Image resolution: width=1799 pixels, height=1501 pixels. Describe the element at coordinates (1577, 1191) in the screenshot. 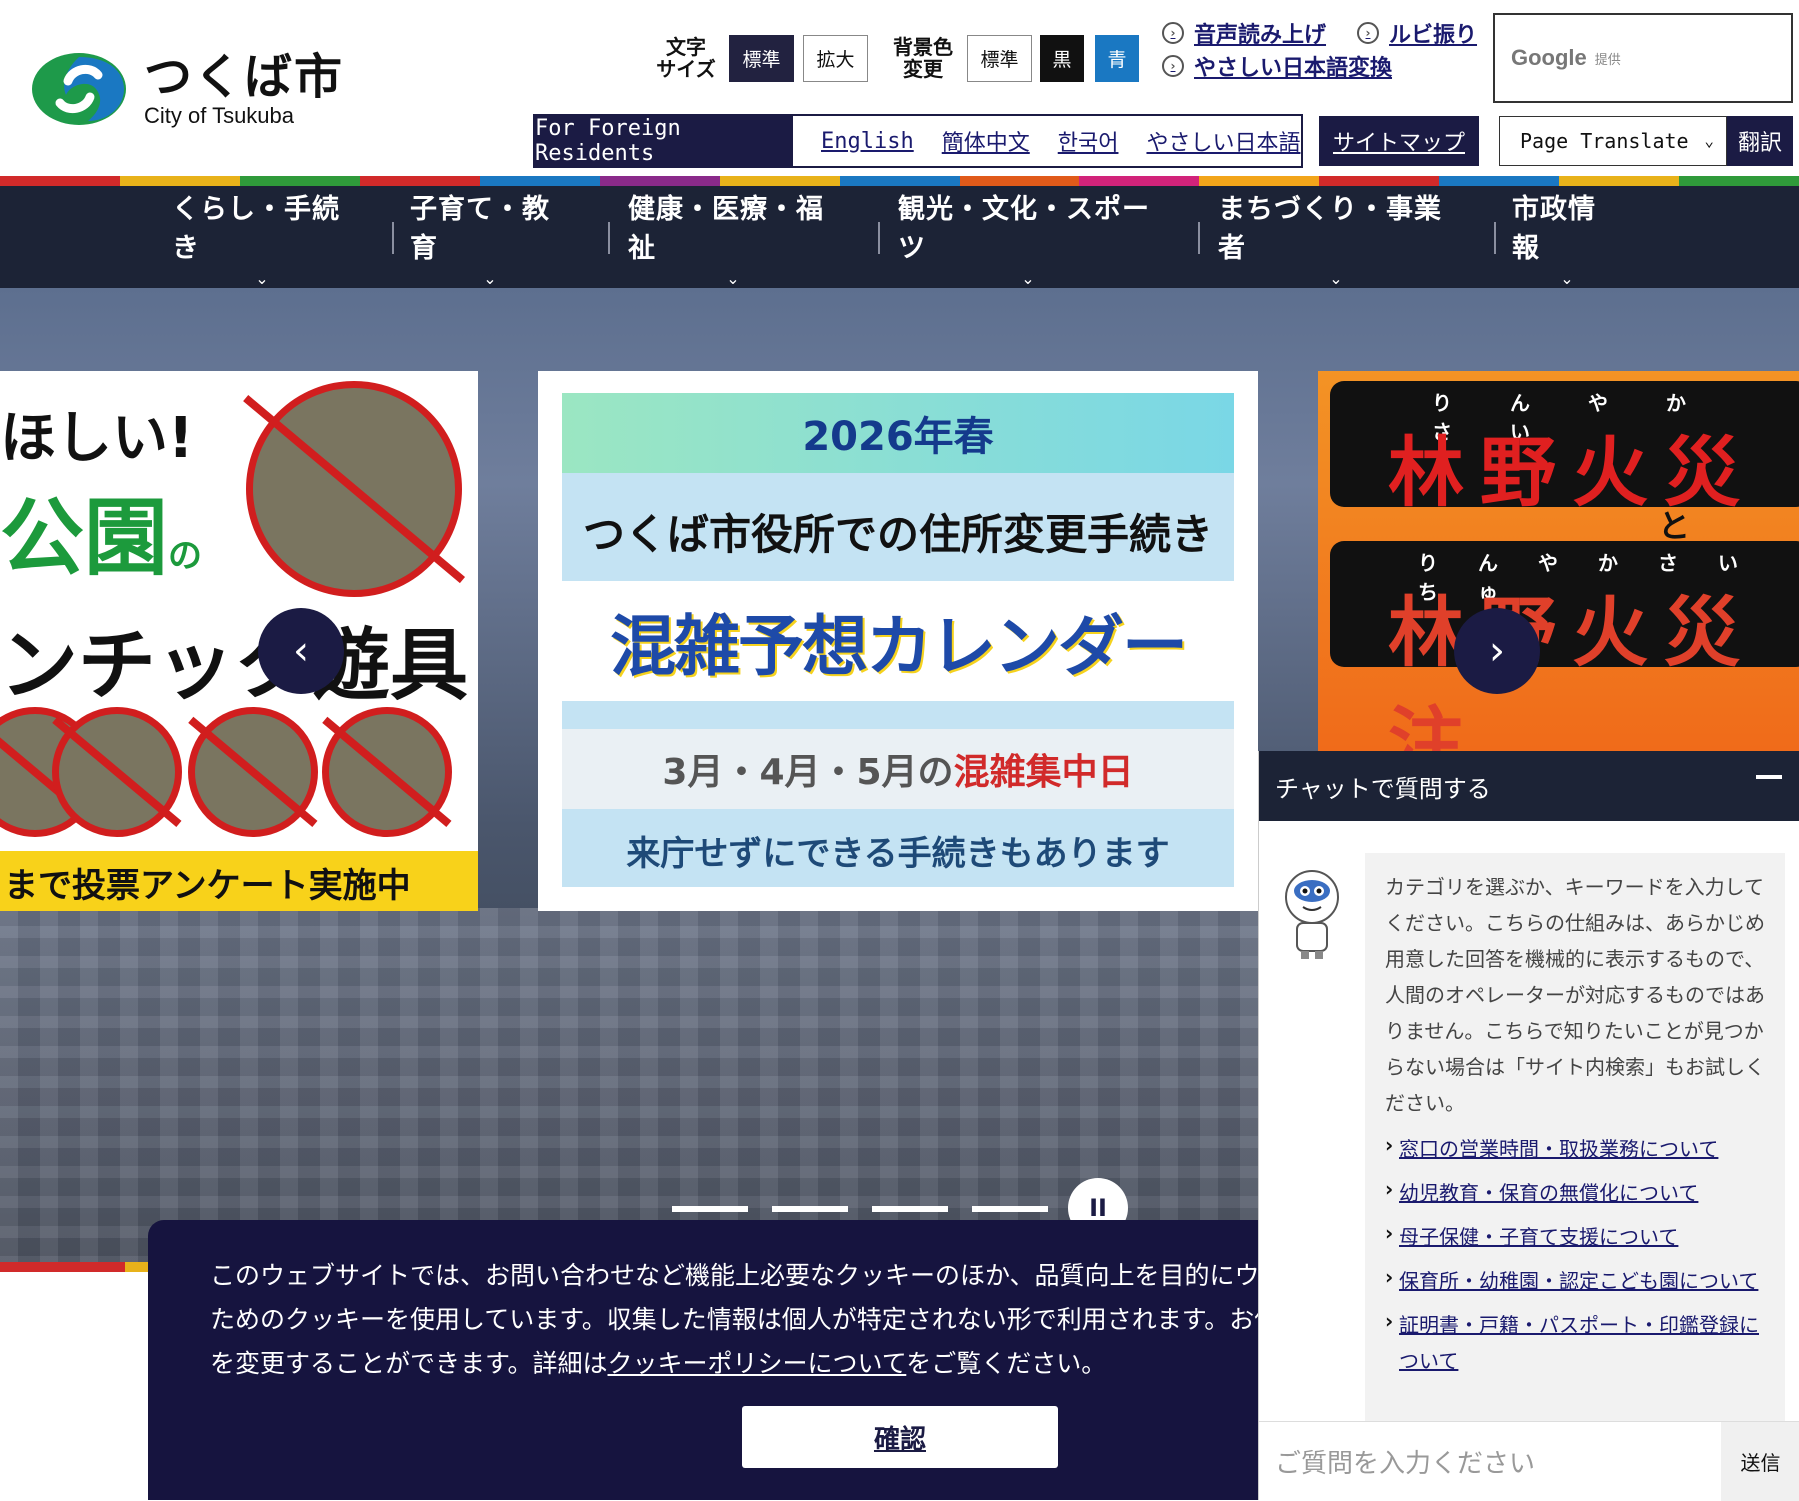

I see `chat-category-link: 幼児教育・保育の無償化について` at that location.